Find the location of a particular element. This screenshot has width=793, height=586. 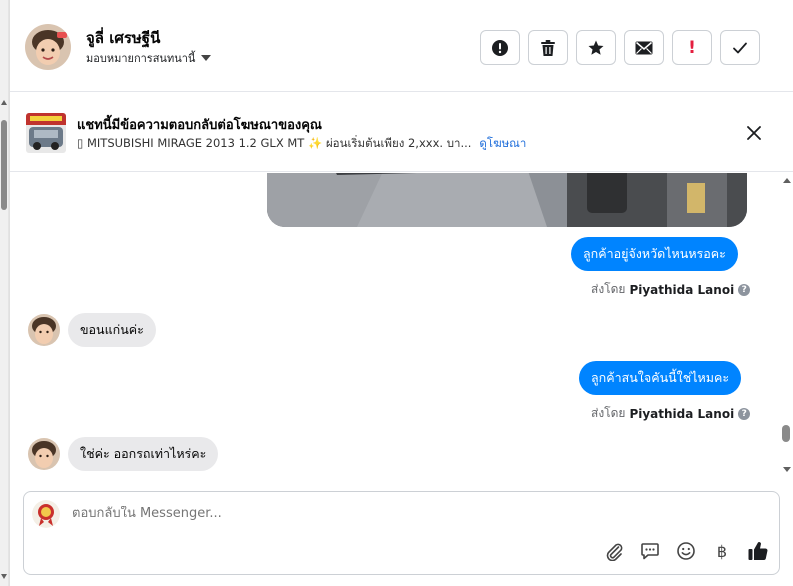

assign-conversation-dropdown: มอบหมายการสนทนานี้ is located at coordinates (149, 58).